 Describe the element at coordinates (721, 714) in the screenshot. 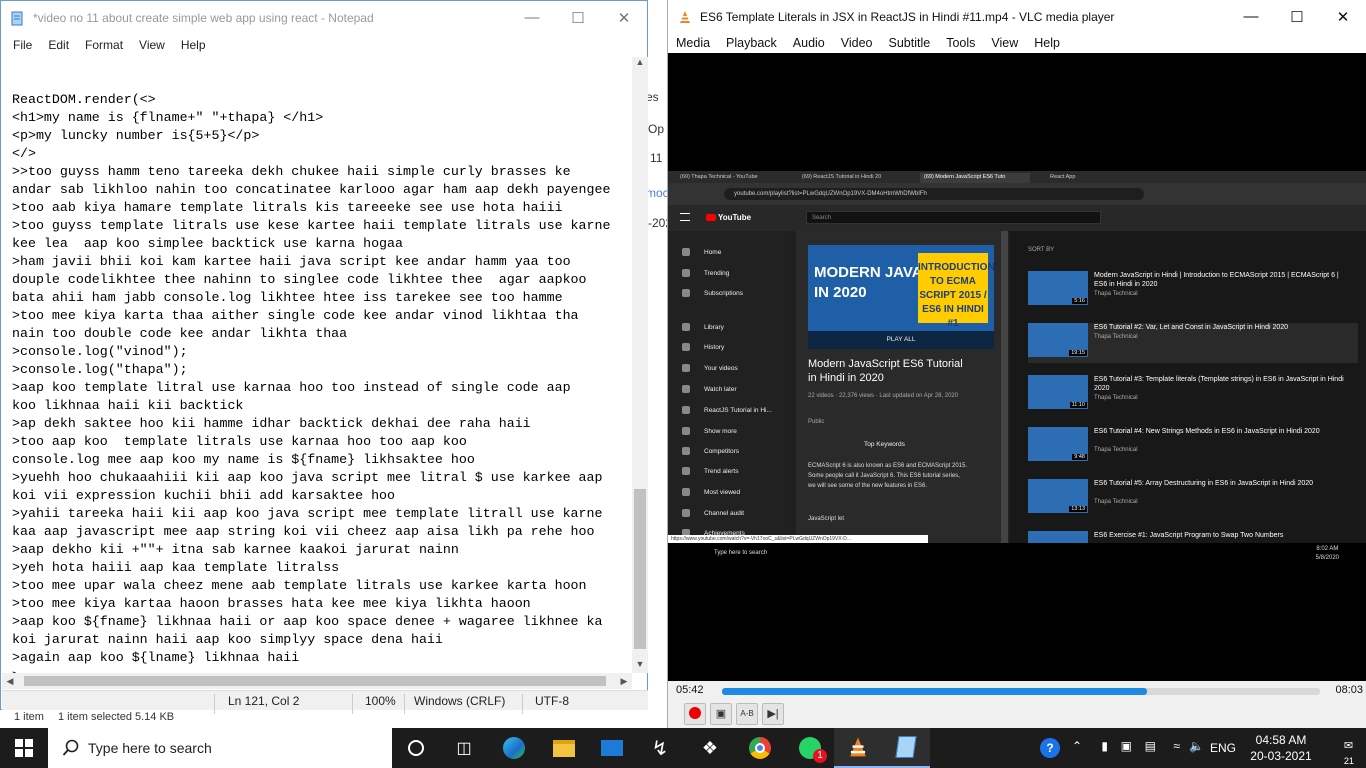

I see `snapshot-button: ▣` at that location.